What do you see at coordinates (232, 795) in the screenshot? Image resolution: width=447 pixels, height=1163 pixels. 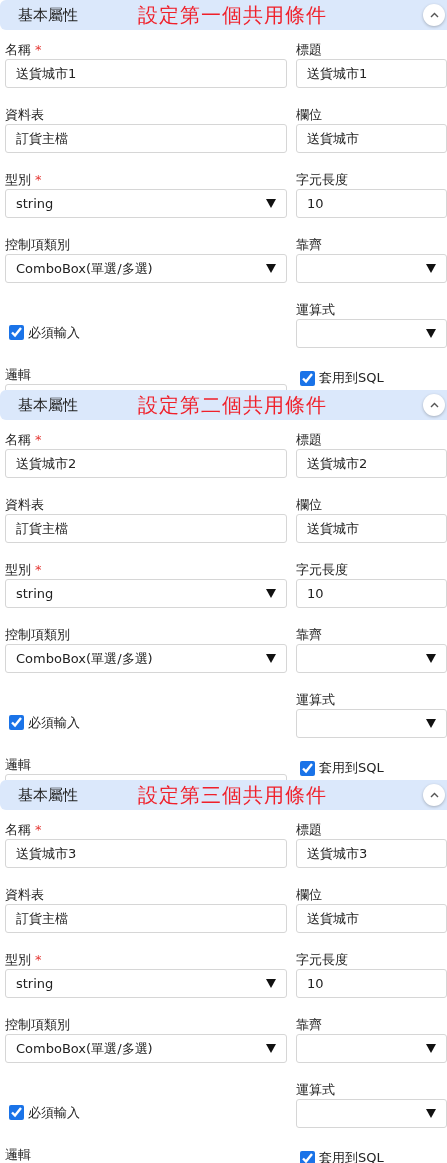 I see `annotation-text: 設定第三個共用條件` at bounding box center [232, 795].